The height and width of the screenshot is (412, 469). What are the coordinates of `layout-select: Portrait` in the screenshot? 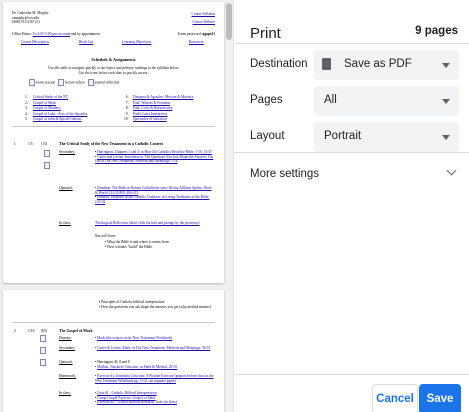 It's located at (386, 137).